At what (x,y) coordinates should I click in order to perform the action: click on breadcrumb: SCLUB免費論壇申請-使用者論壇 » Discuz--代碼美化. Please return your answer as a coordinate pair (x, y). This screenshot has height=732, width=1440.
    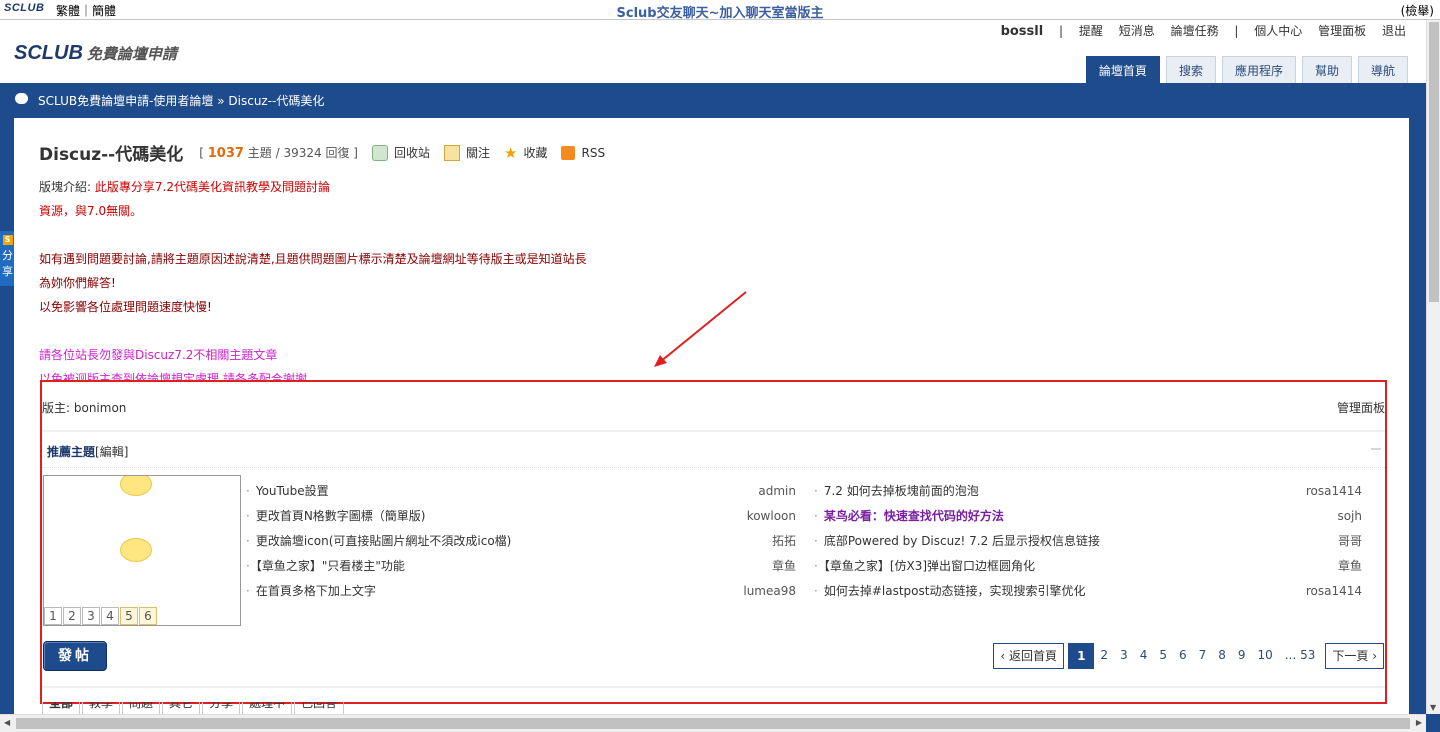
    Looking at the image, I should click on (181, 100).